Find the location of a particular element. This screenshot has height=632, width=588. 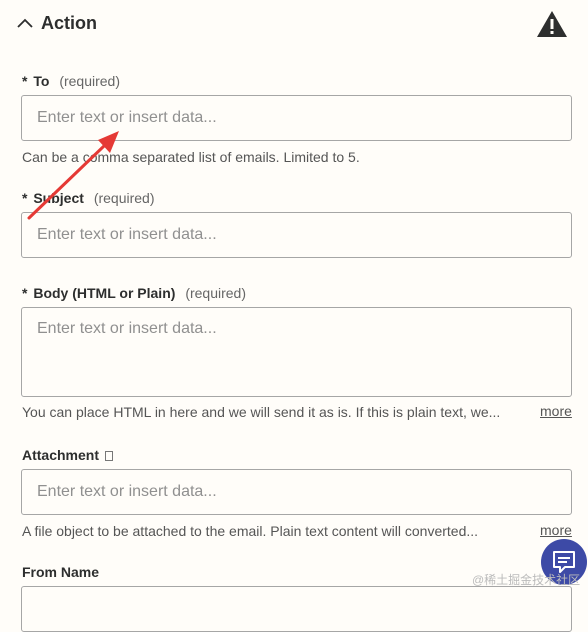

to-label: * To (required) is located at coordinates (71, 81).